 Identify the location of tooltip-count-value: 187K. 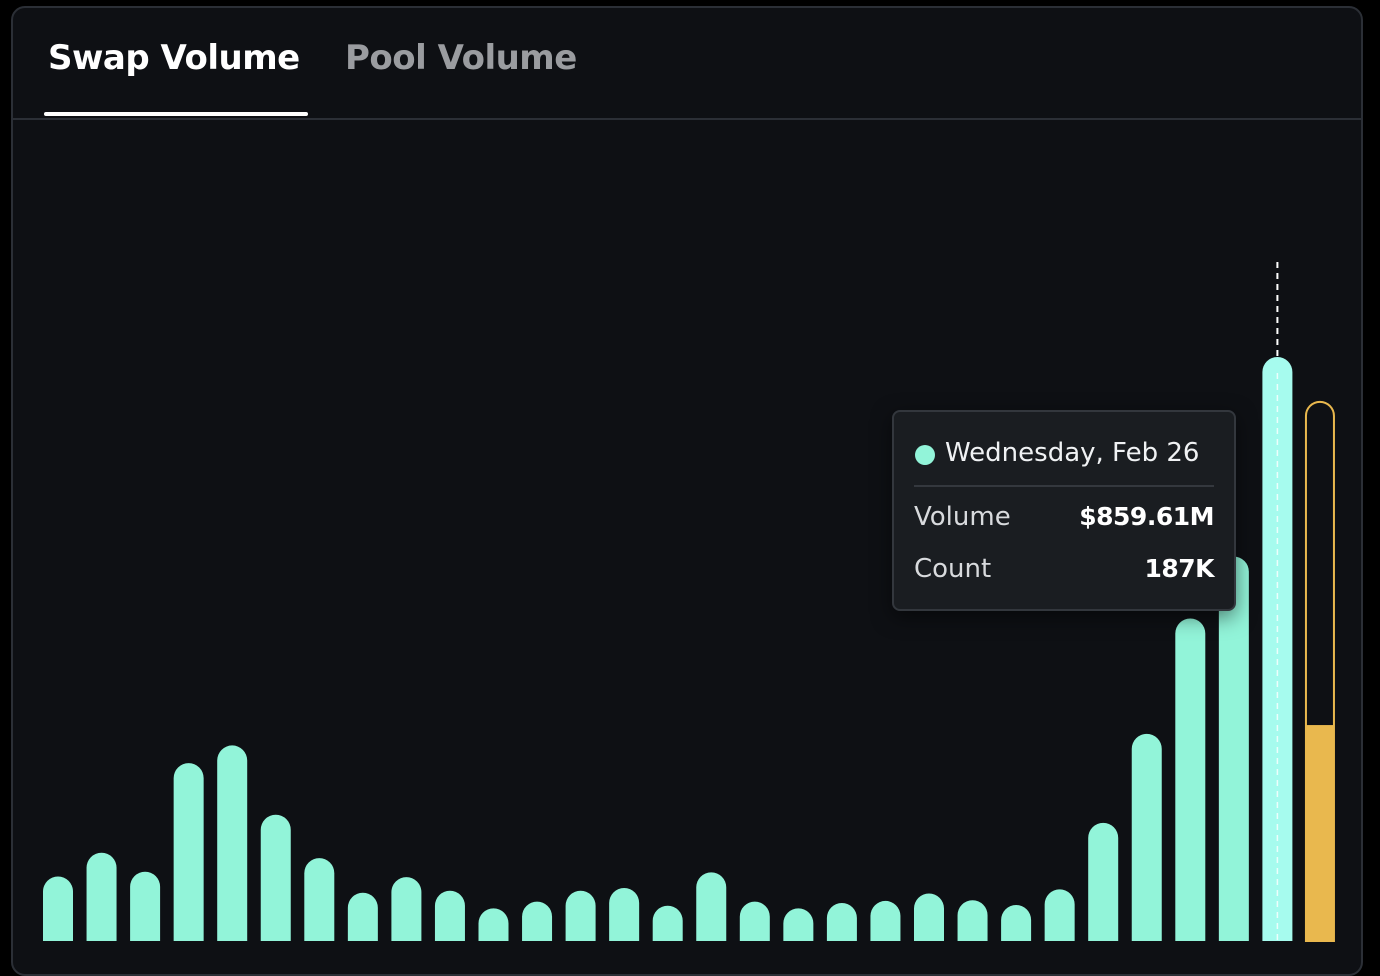
(1179, 568).